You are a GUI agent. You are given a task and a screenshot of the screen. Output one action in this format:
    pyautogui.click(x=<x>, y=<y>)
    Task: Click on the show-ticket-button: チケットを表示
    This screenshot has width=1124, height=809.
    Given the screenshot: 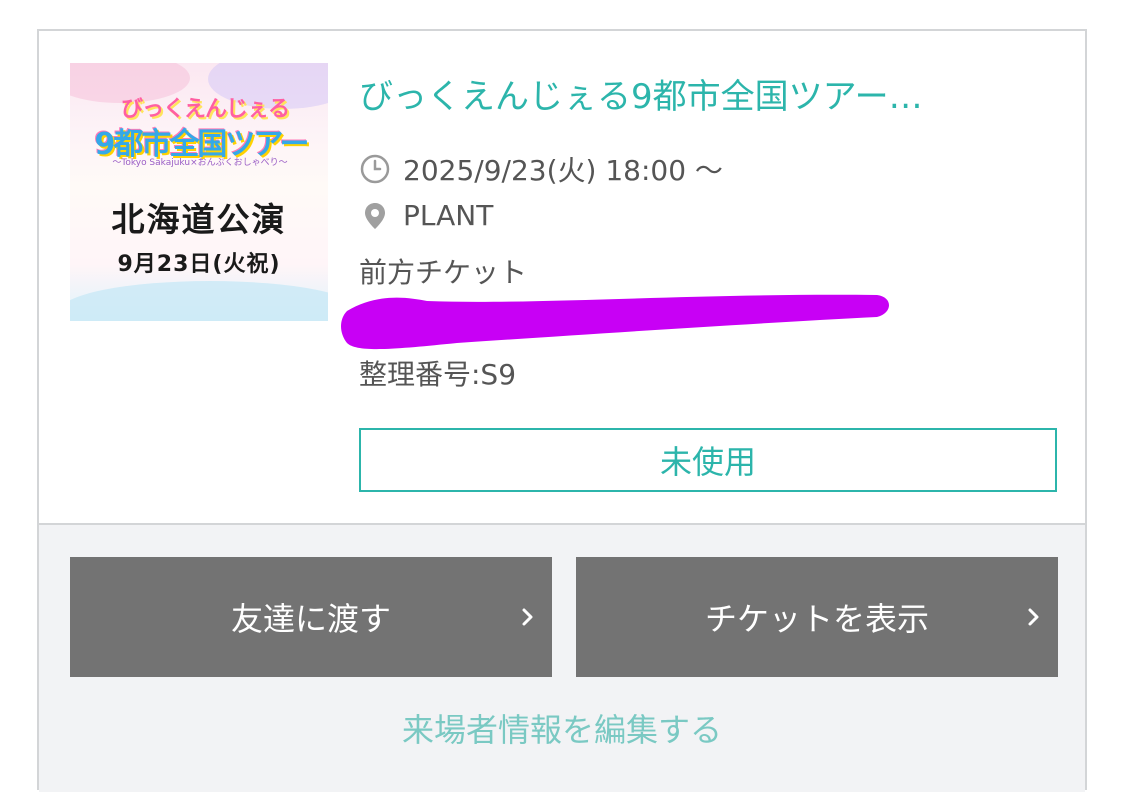 What is the action you would take?
    pyautogui.click(x=817, y=617)
    